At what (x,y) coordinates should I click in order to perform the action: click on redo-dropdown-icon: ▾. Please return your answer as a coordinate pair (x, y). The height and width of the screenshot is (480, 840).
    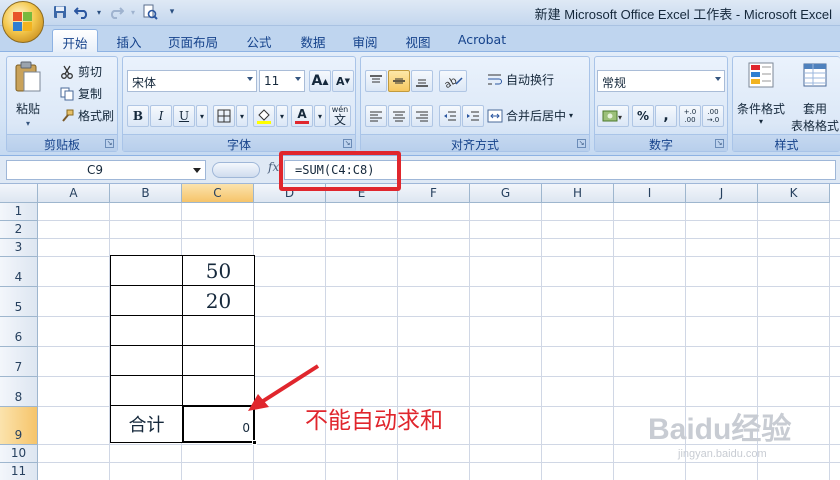
    Looking at the image, I should click on (133, 12).